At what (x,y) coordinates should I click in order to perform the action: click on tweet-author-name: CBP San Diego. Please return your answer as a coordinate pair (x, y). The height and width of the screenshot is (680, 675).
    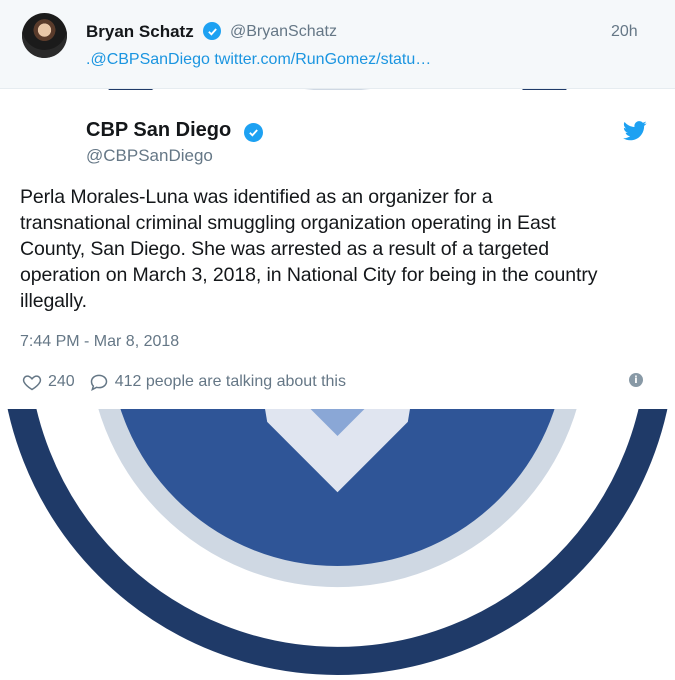
    Looking at the image, I should click on (158, 130).